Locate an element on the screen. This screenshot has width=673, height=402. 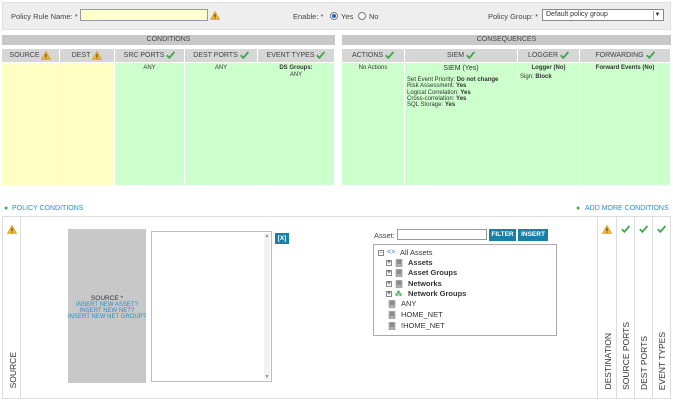
tree-node-network-groups: + ⁂ Network Groups is located at coordinates (426, 293).